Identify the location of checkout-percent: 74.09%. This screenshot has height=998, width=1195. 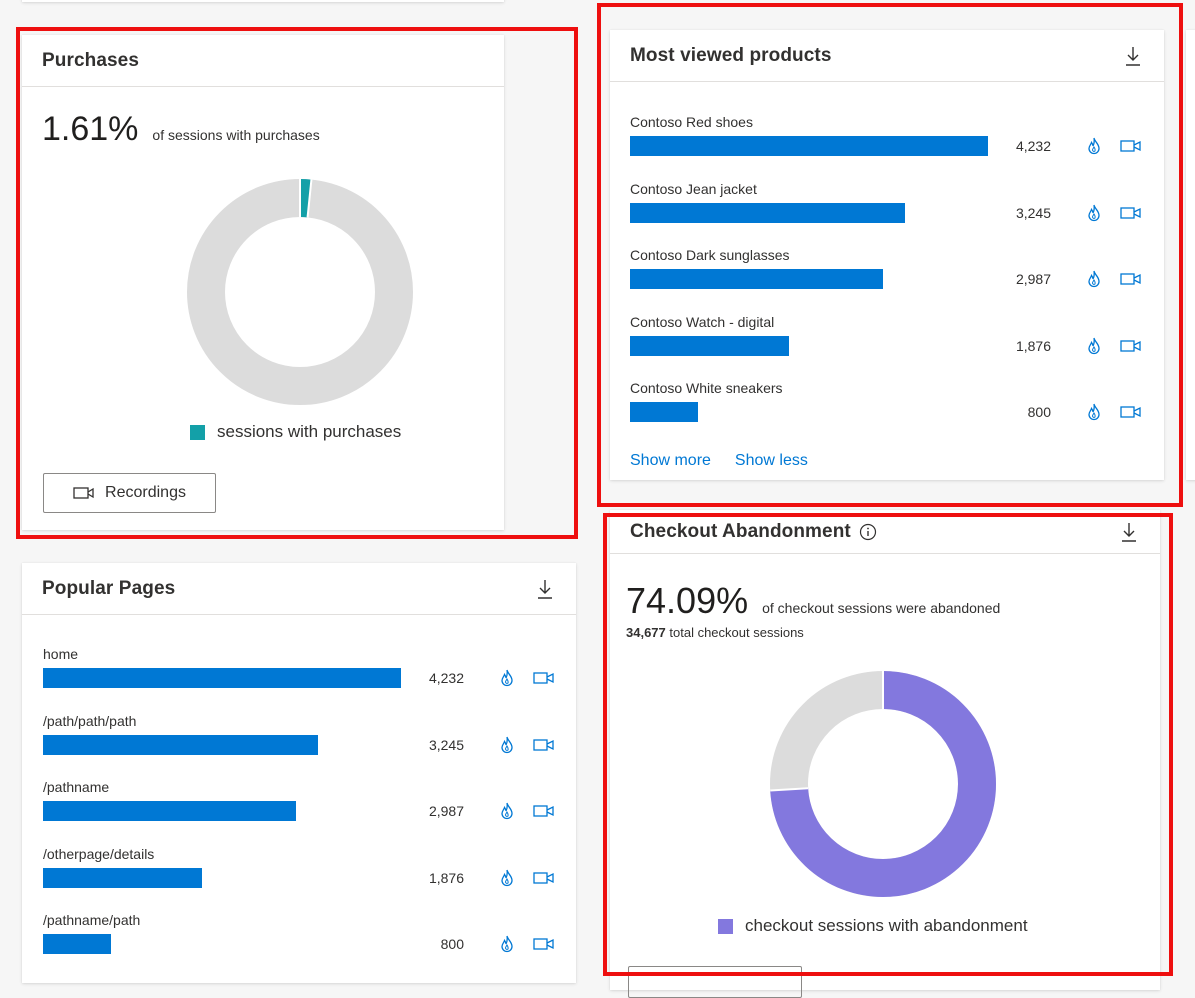
(687, 600).